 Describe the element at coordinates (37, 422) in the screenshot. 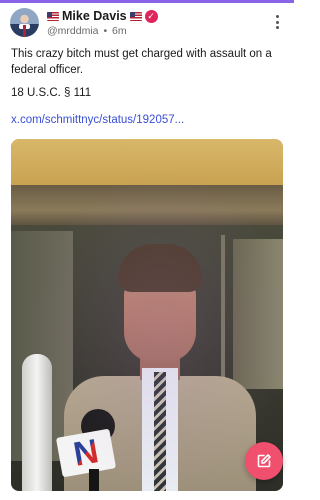

I see `photo-bollard` at that location.